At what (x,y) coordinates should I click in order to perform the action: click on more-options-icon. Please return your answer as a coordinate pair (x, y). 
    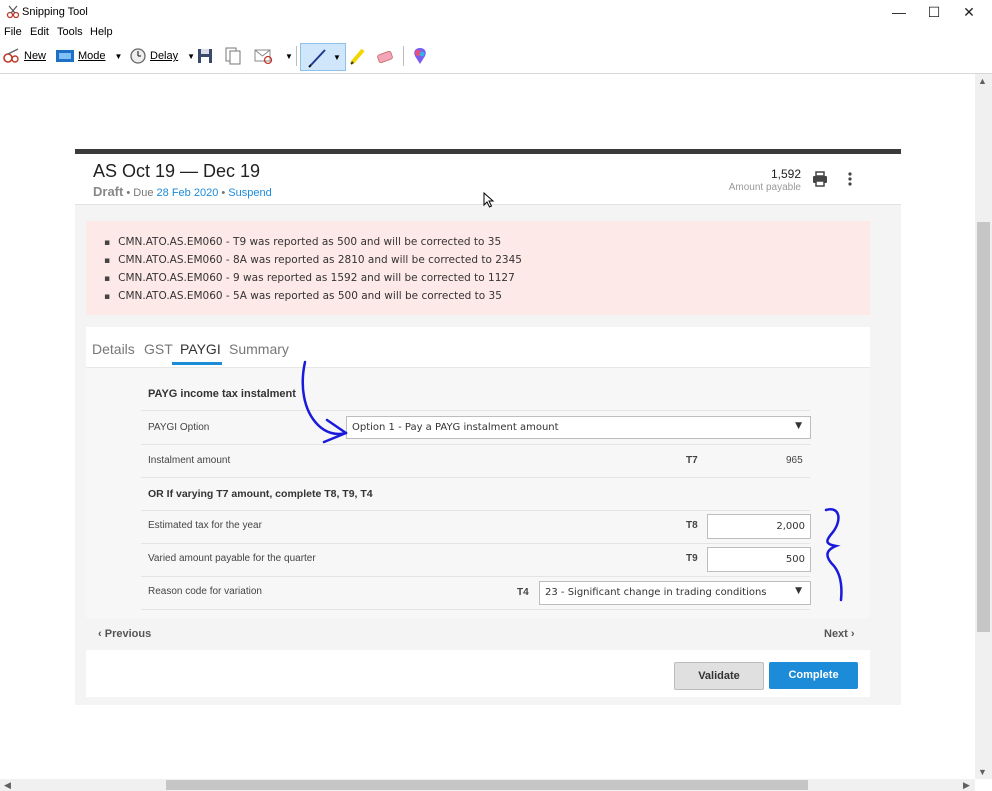
    Looking at the image, I should click on (850, 179).